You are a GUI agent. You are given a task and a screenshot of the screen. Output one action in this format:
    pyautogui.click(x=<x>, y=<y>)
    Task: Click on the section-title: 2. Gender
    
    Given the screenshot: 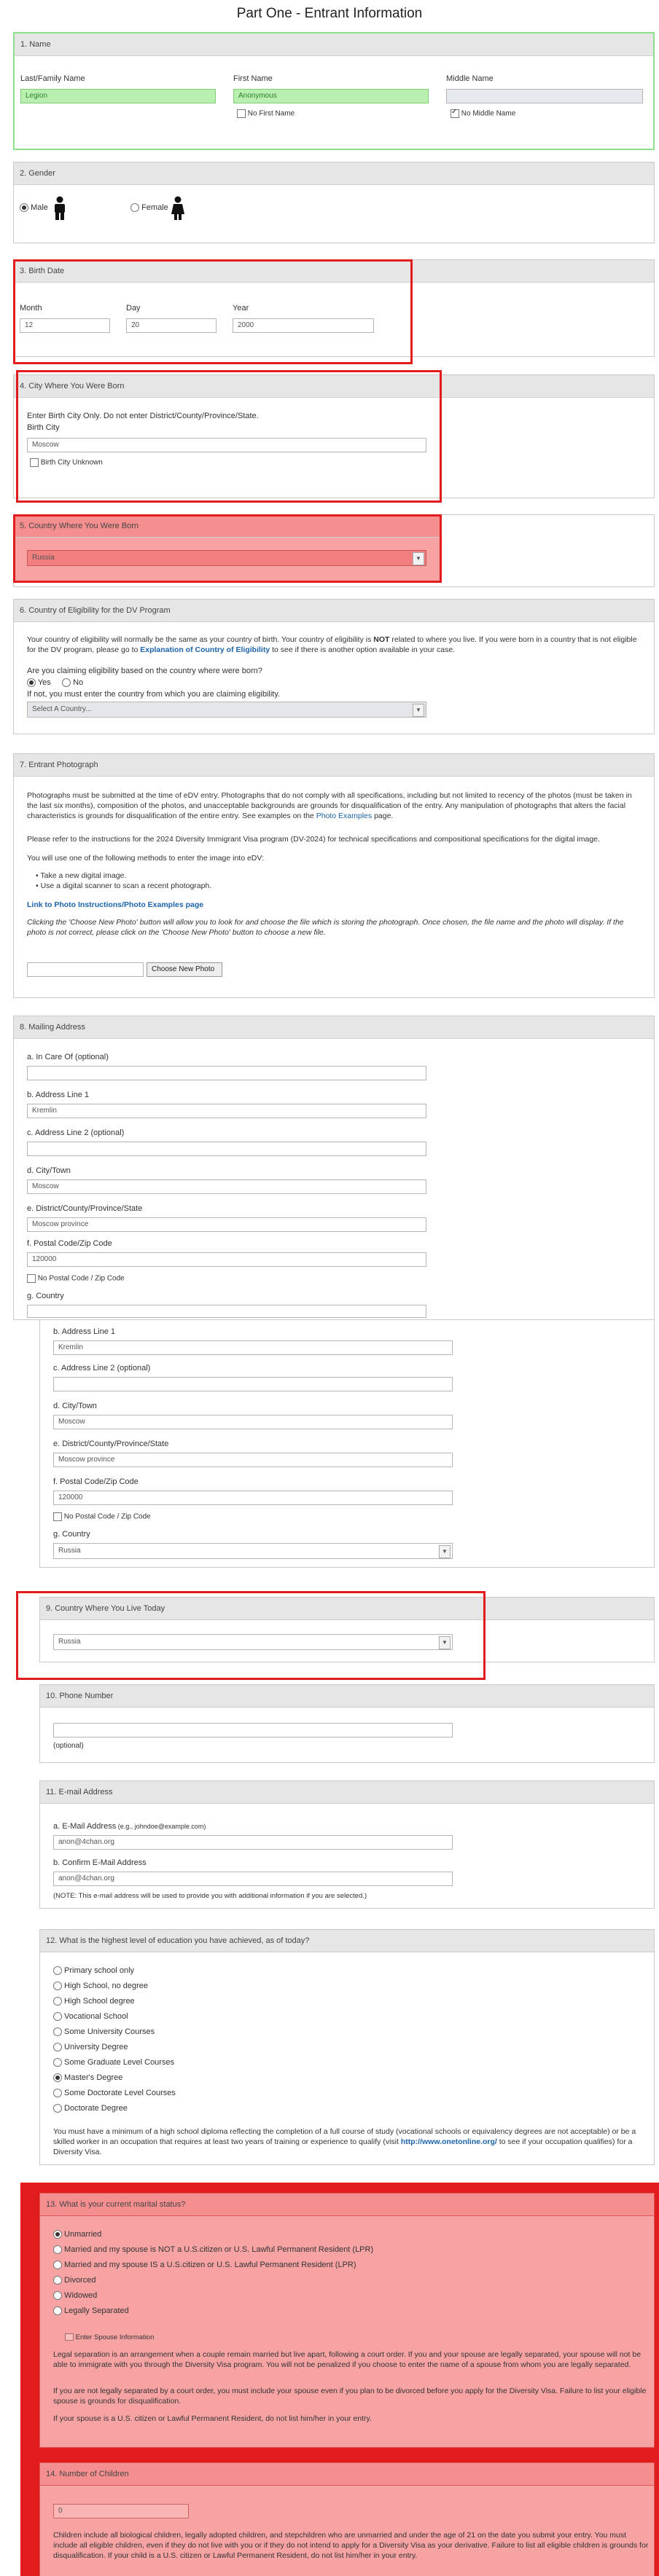 What is the action you would take?
    pyautogui.click(x=334, y=173)
    